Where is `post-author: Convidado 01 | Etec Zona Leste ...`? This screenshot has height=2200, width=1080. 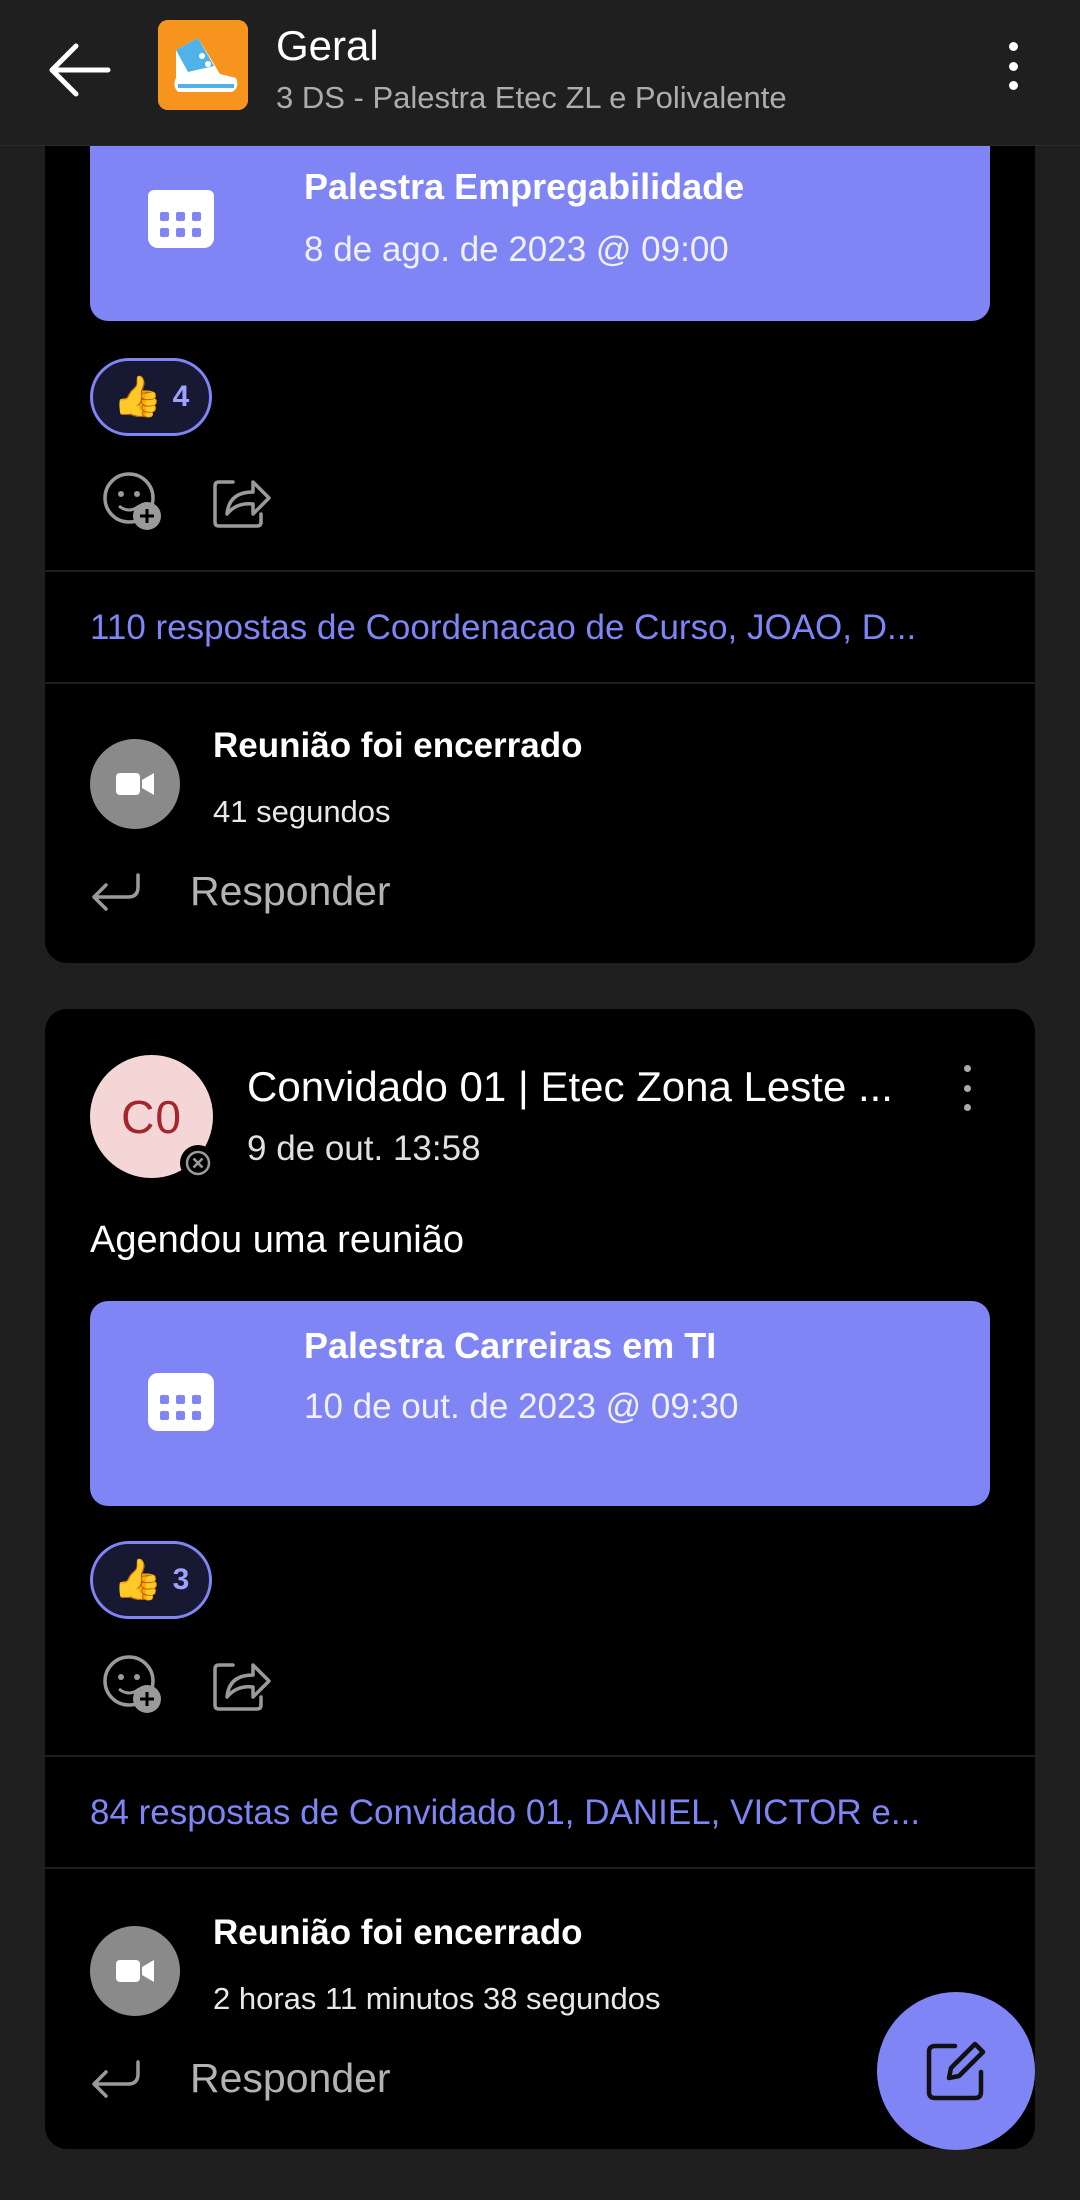 post-author: Convidado 01 | Etec Zona Leste ... is located at coordinates (570, 1087).